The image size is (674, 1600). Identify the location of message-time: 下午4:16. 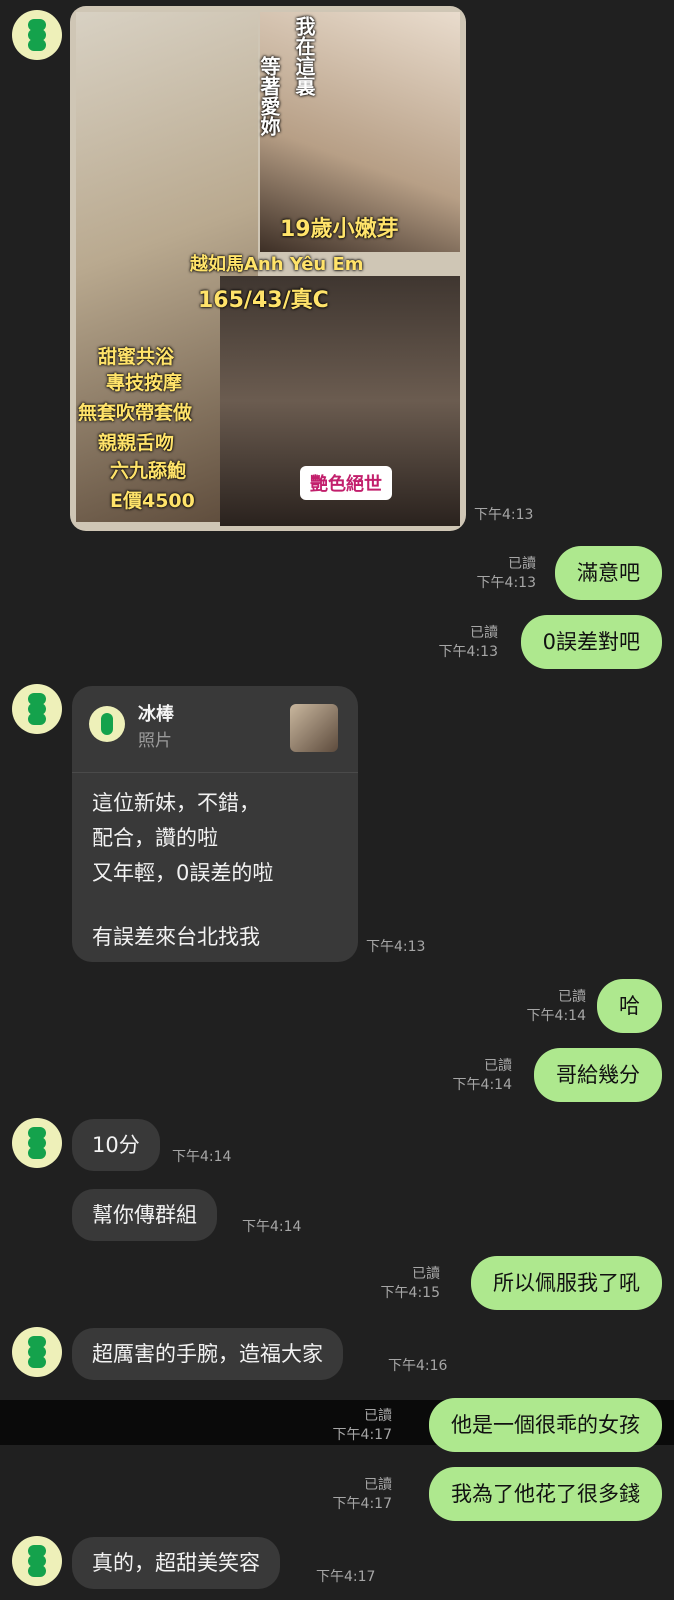
(418, 1366).